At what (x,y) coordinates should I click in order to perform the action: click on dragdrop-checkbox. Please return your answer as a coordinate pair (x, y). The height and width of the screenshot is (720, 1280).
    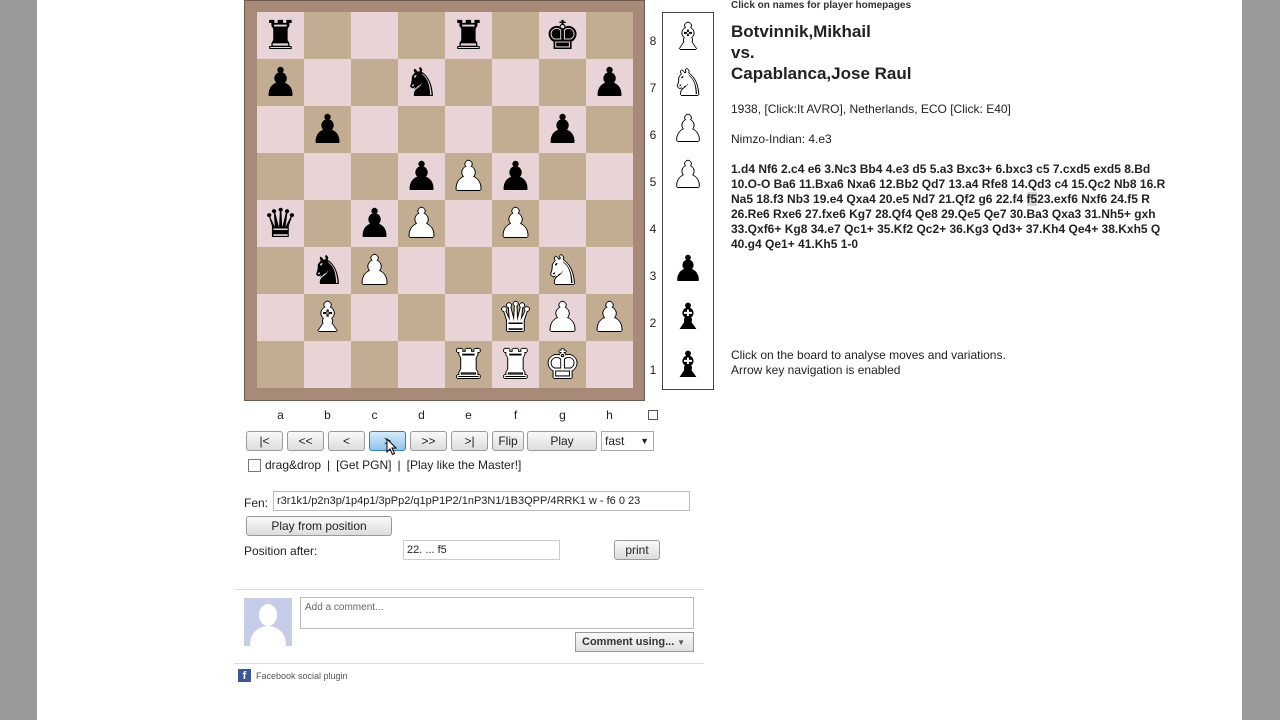
    Looking at the image, I should click on (254, 465).